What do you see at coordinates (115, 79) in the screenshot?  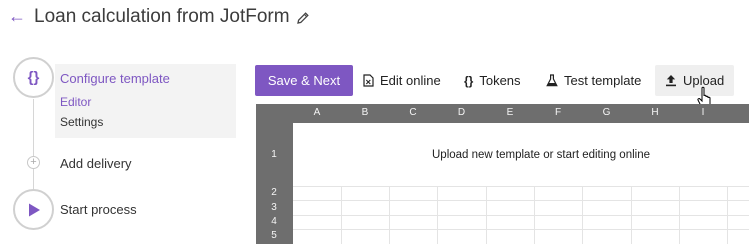 I see `step-configure-template: Configure template` at bounding box center [115, 79].